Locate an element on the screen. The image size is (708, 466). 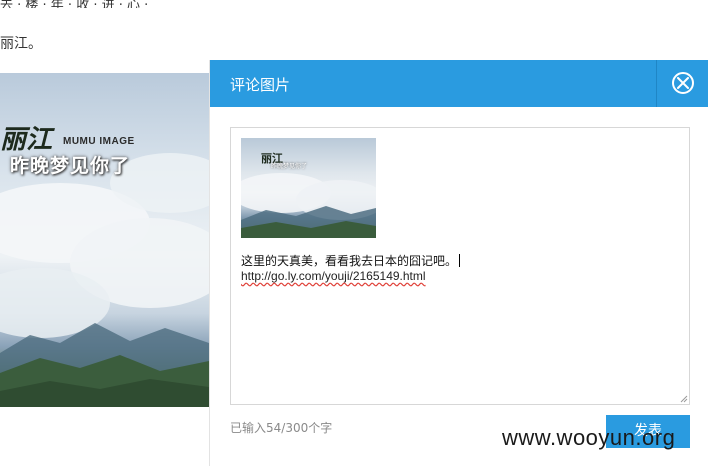
watermark: www.wooyun.org is located at coordinates (589, 437).